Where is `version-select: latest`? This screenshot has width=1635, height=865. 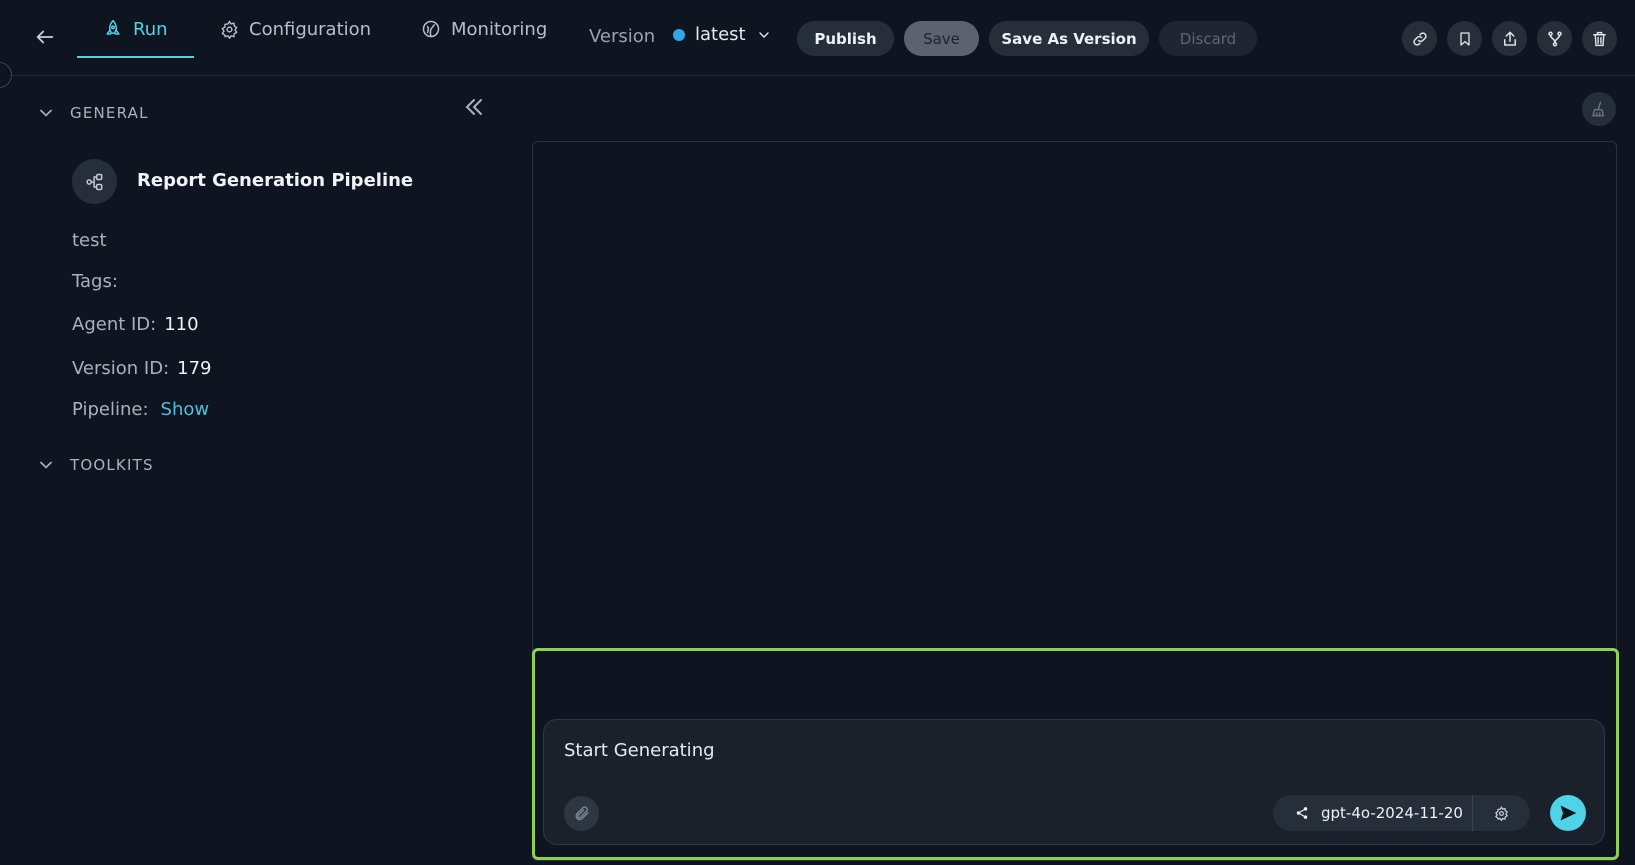
version-select: latest is located at coordinates (722, 34).